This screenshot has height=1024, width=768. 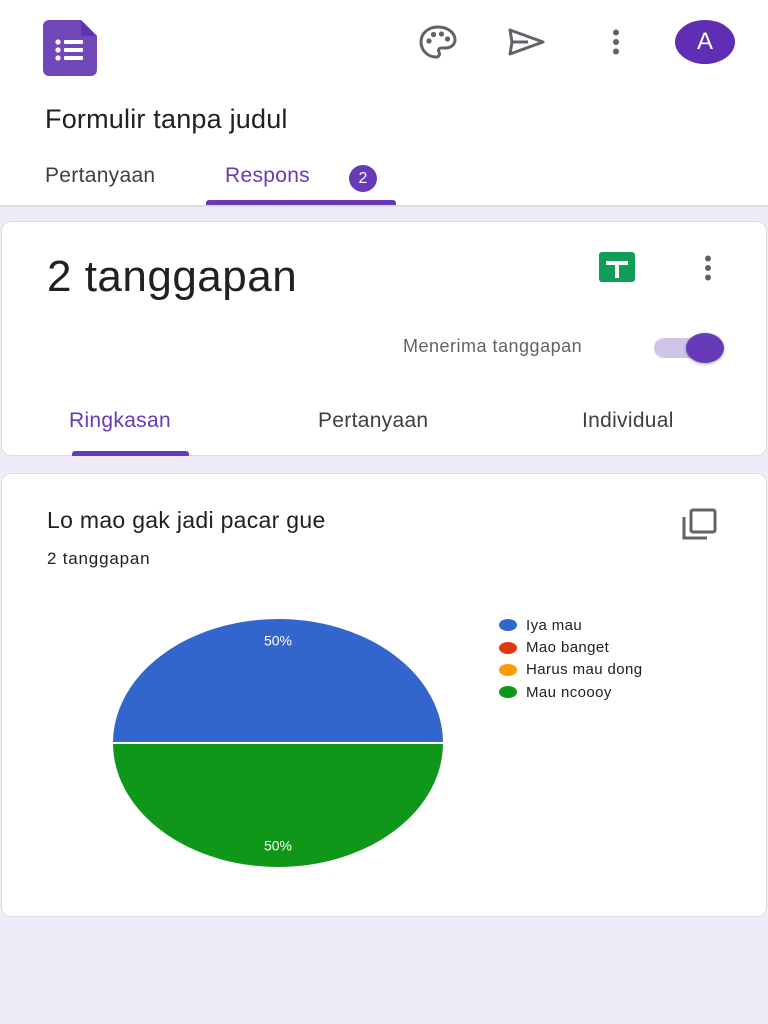 I want to click on header-divider, so click(x=384, y=206).